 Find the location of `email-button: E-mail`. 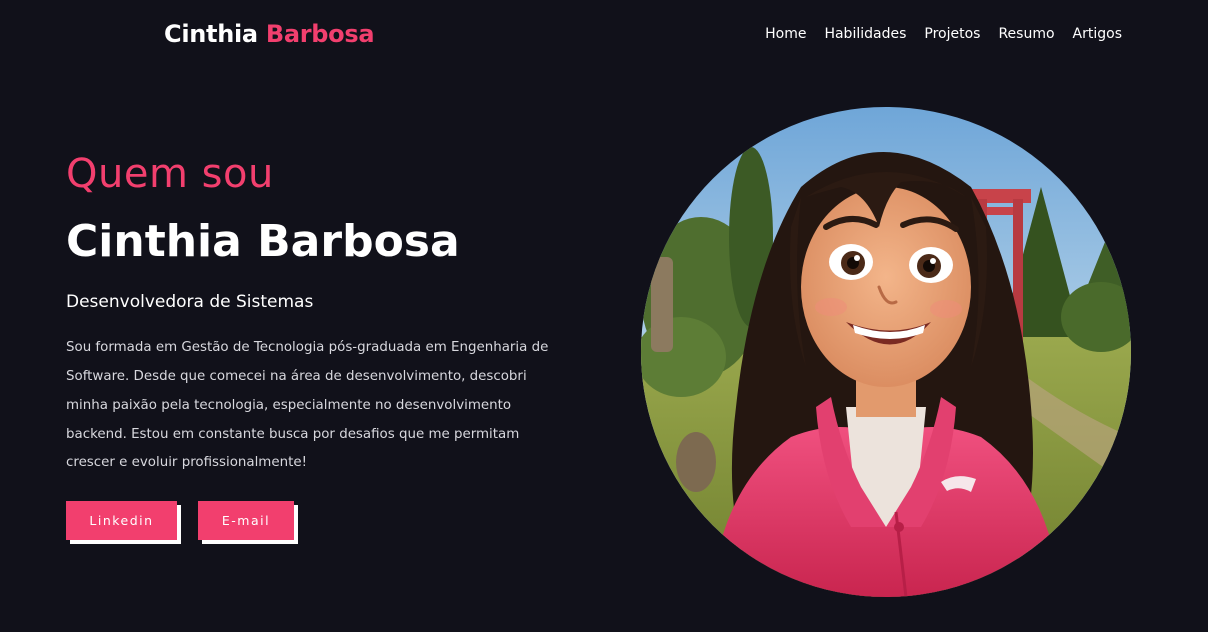

email-button: E-mail is located at coordinates (246, 520).